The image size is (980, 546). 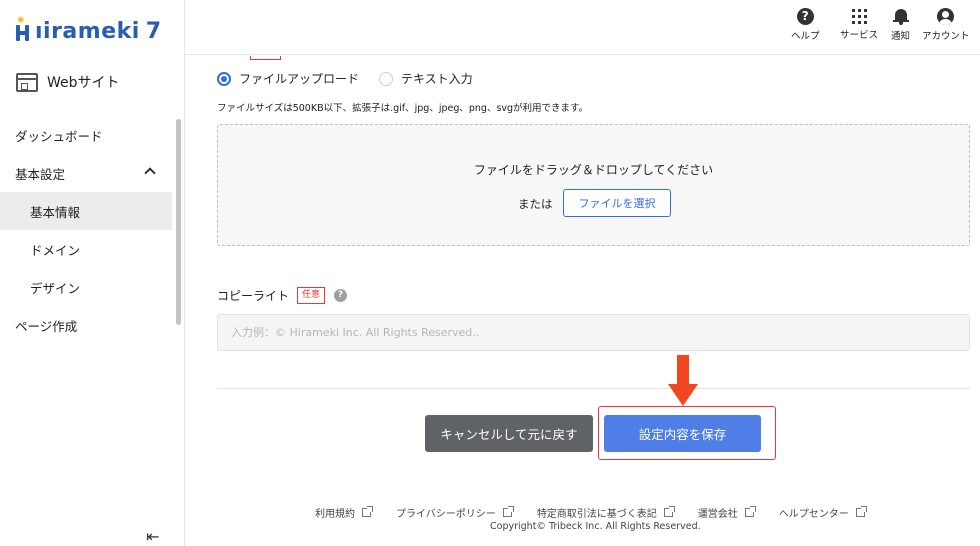 I want to click on optional-badge: 任意, so click(x=311, y=295).